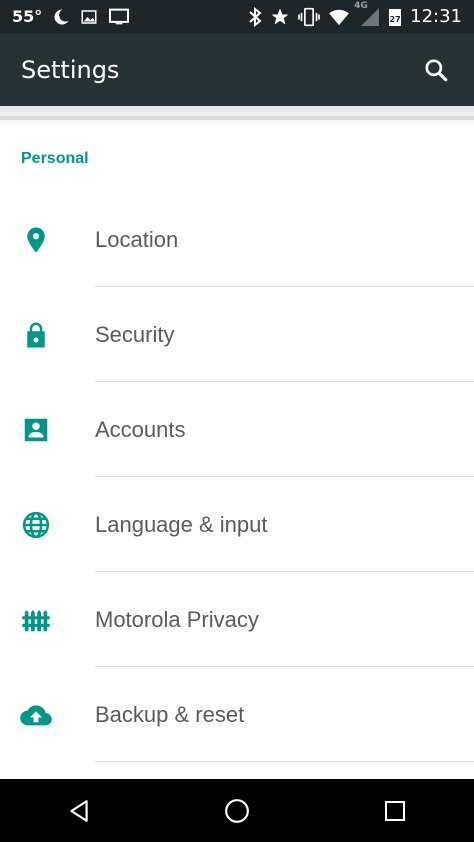 Image resolution: width=474 pixels, height=842 pixels. What do you see at coordinates (339, 17) in the screenshot?
I see `wifi-icon` at bounding box center [339, 17].